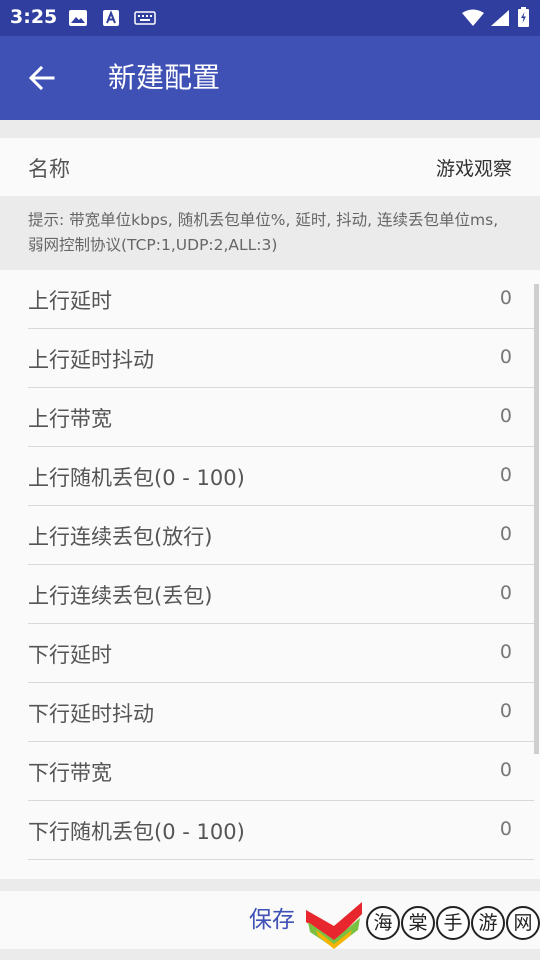 This screenshot has width=540, height=960. I want to click on setting-label: 上行延时抖动, so click(91, 360).